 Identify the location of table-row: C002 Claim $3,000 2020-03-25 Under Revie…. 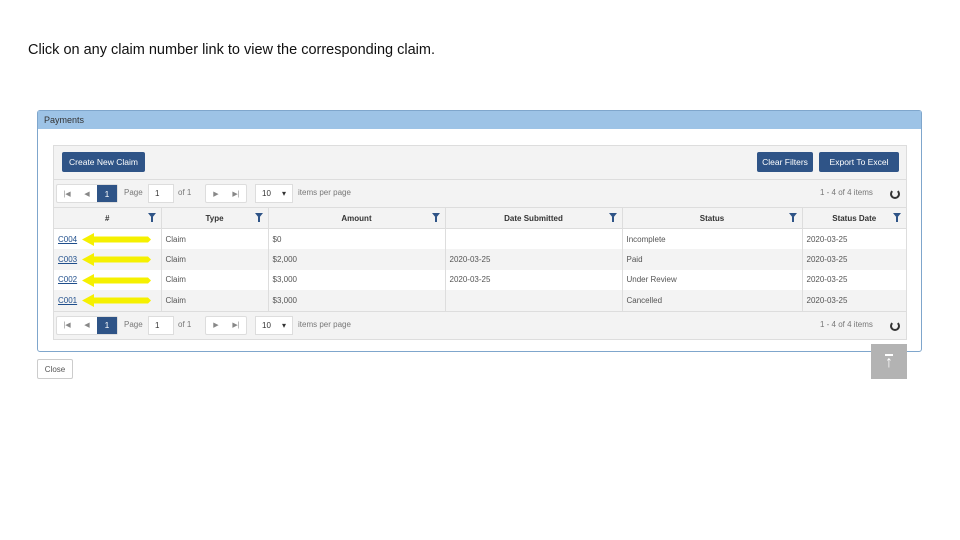
(480, 279).